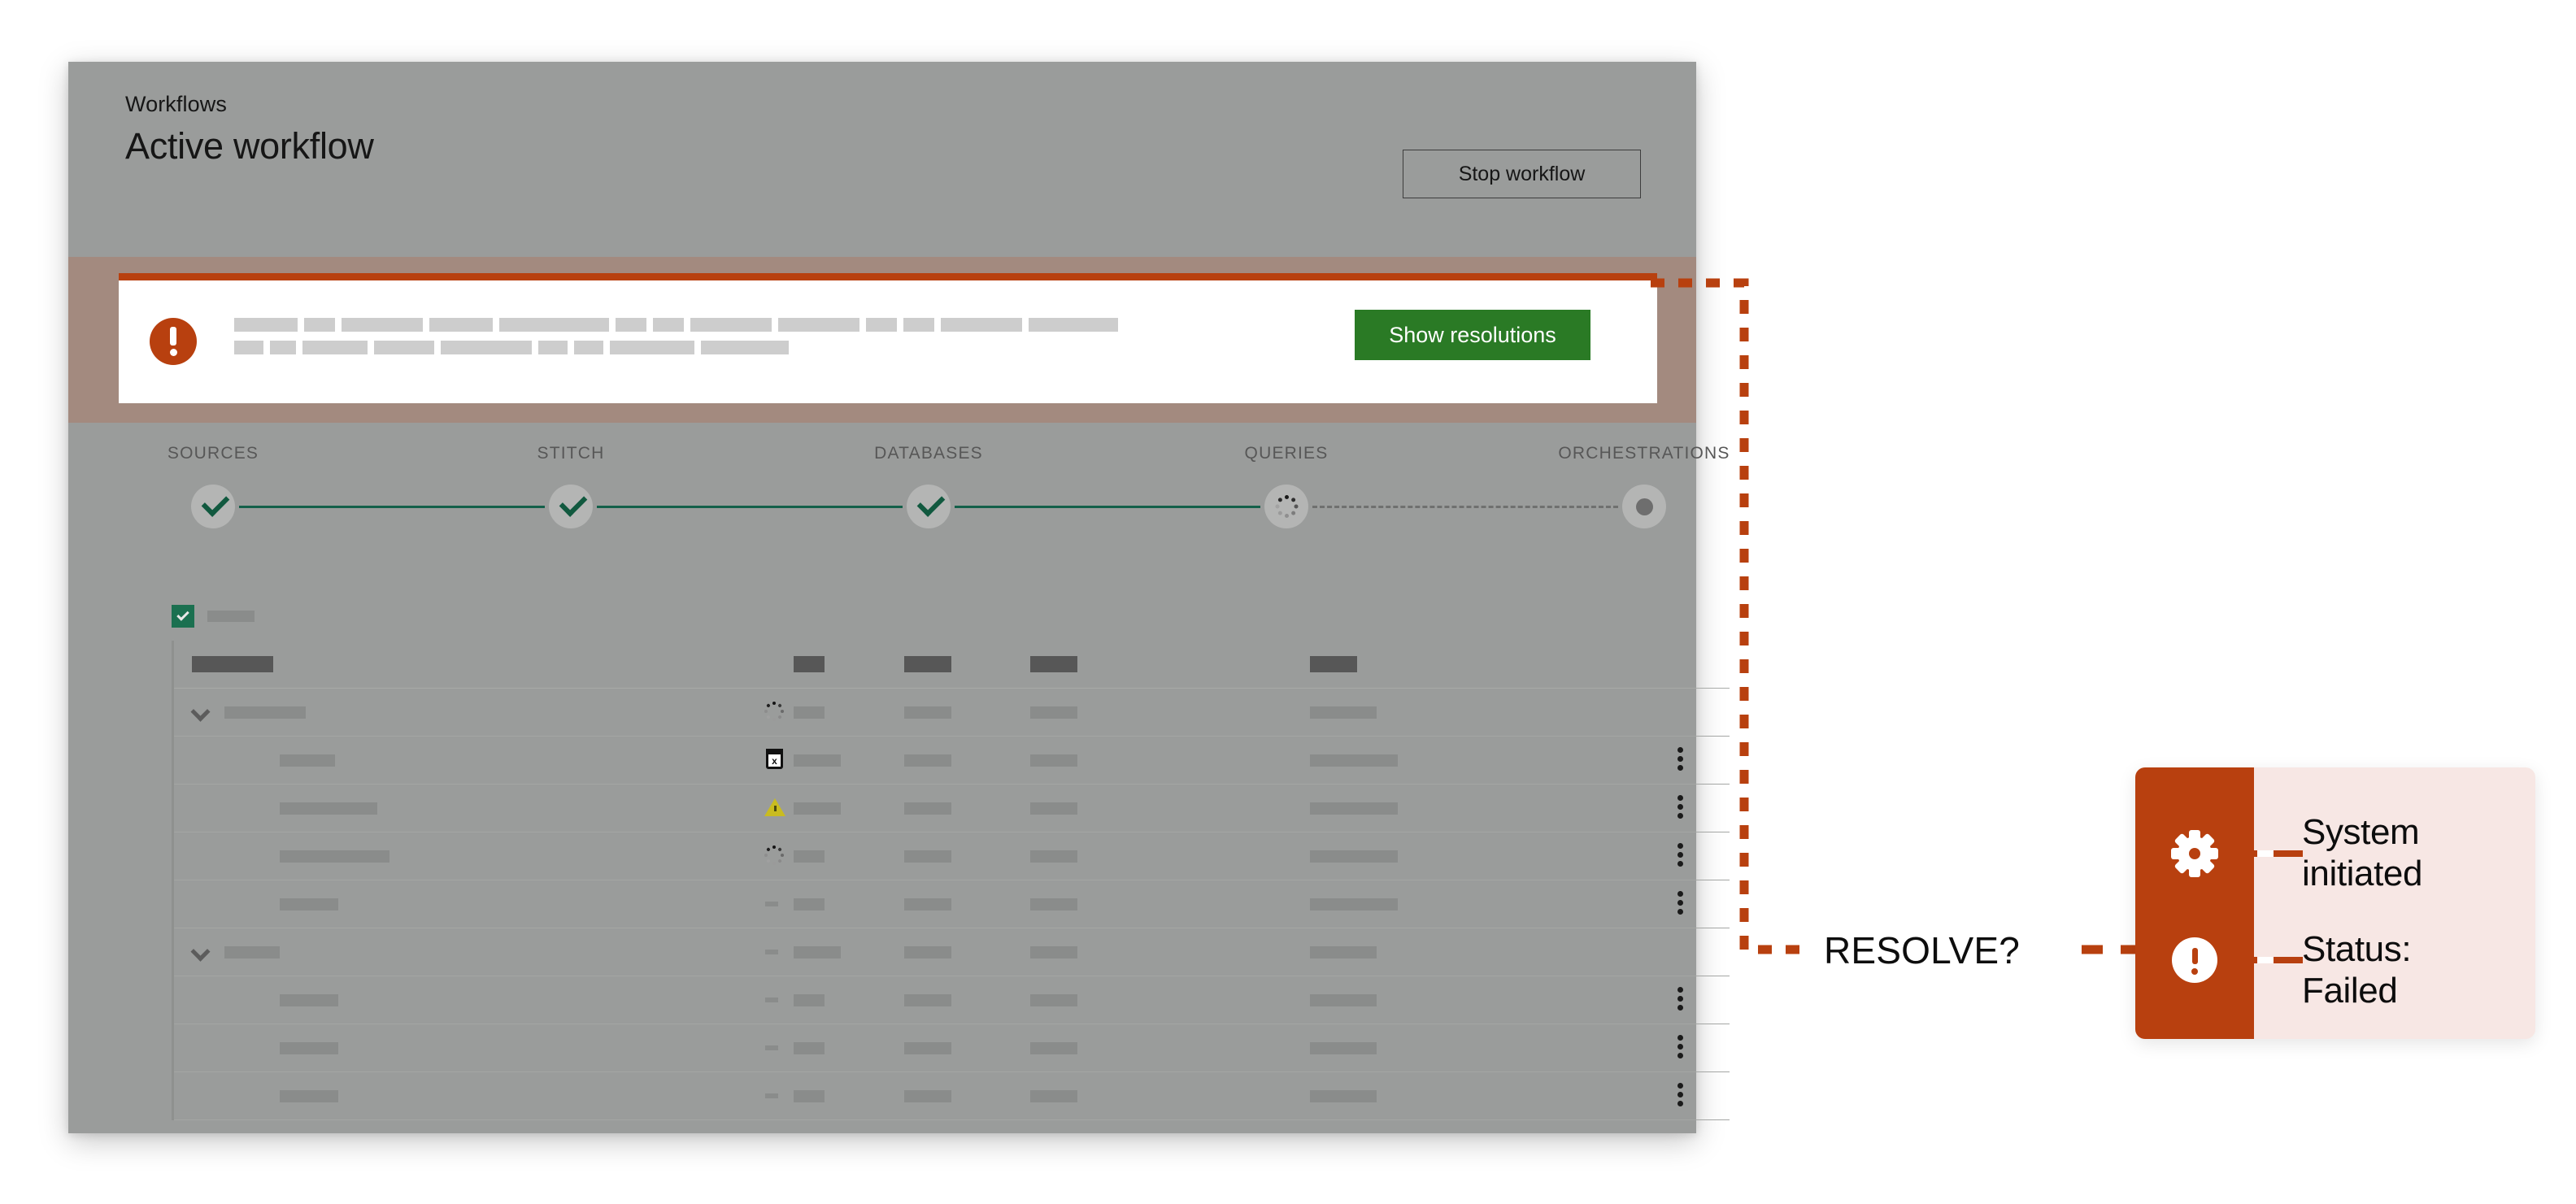 This screenshot has height=1204, width=2576. I want to click on select-all-label-placeholder, so click(231, 616).